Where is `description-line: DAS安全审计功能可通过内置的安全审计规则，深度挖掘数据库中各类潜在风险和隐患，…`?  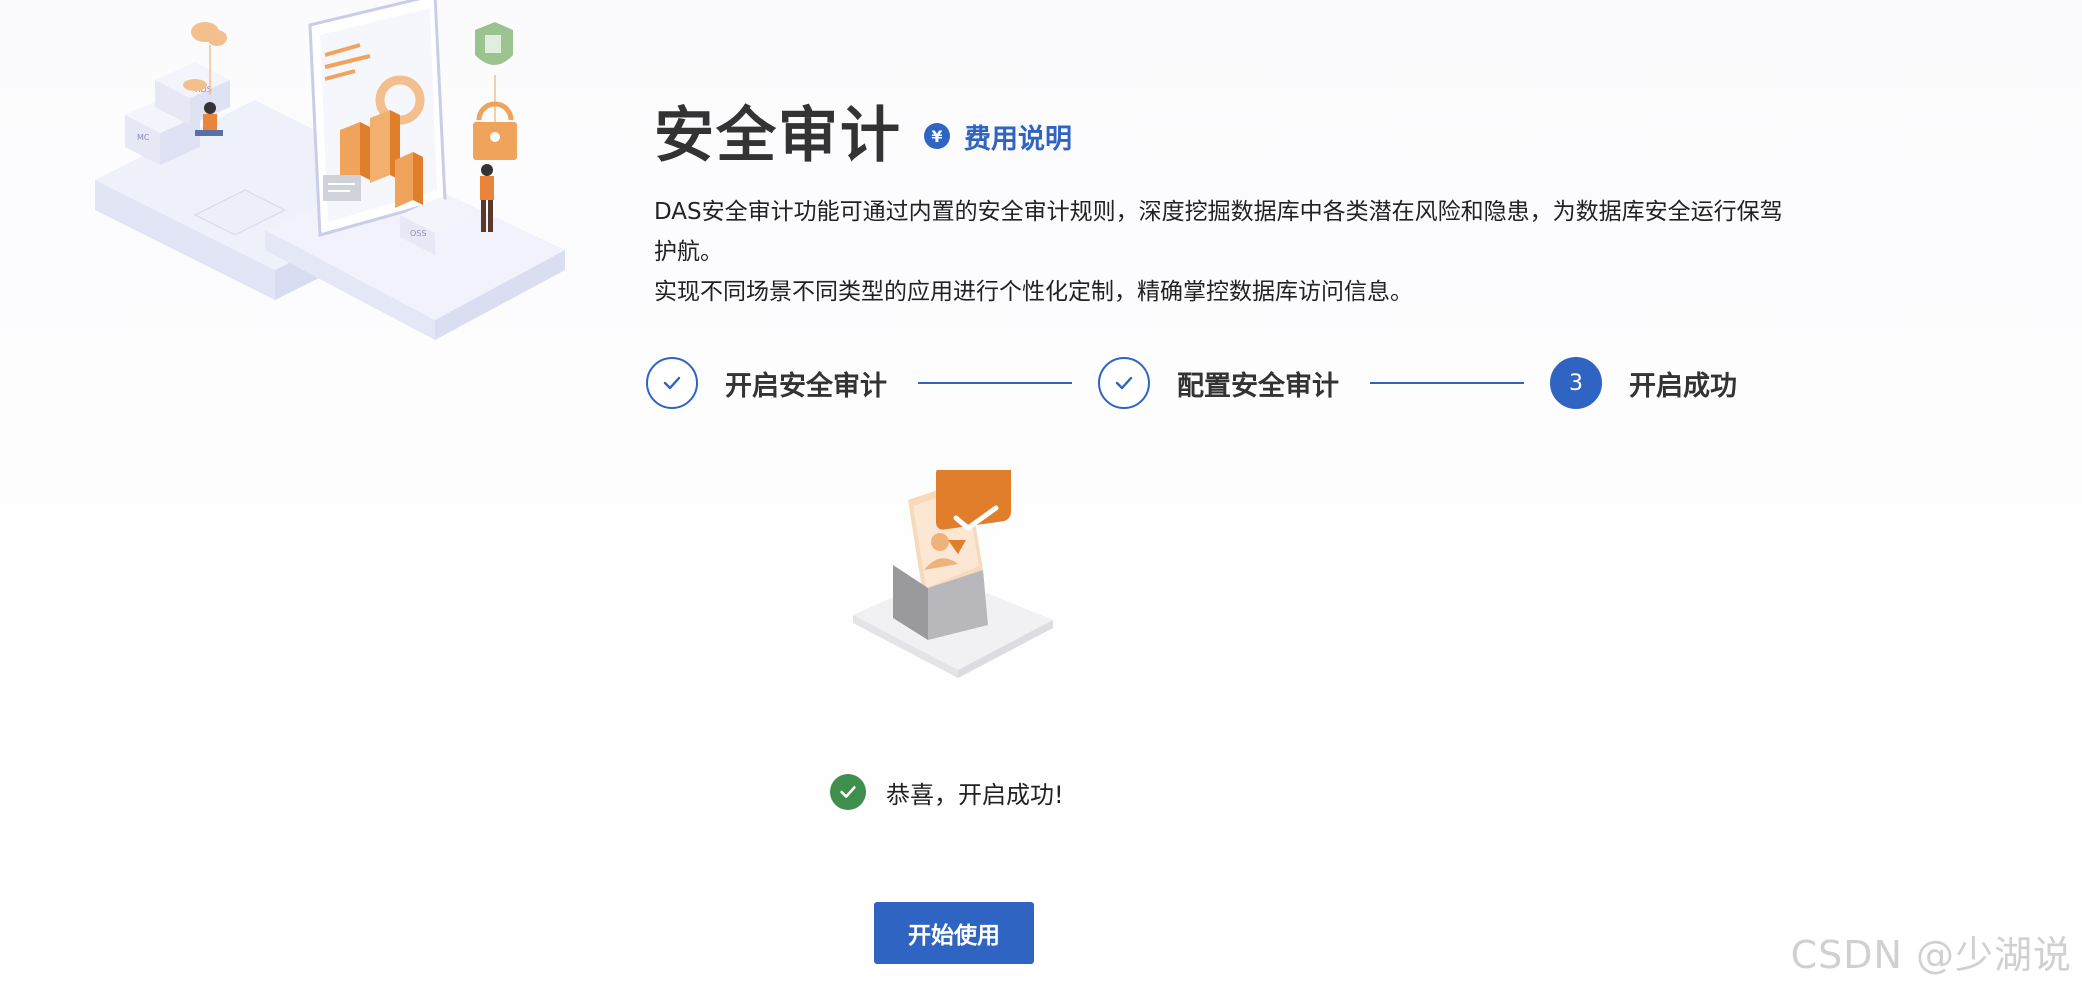 description-line: DAS安全审计功能可通过内置的安全审计规则，深度挖掘数据库中各类潜在风险和隐患，… is located at coordinates (1218, 212).